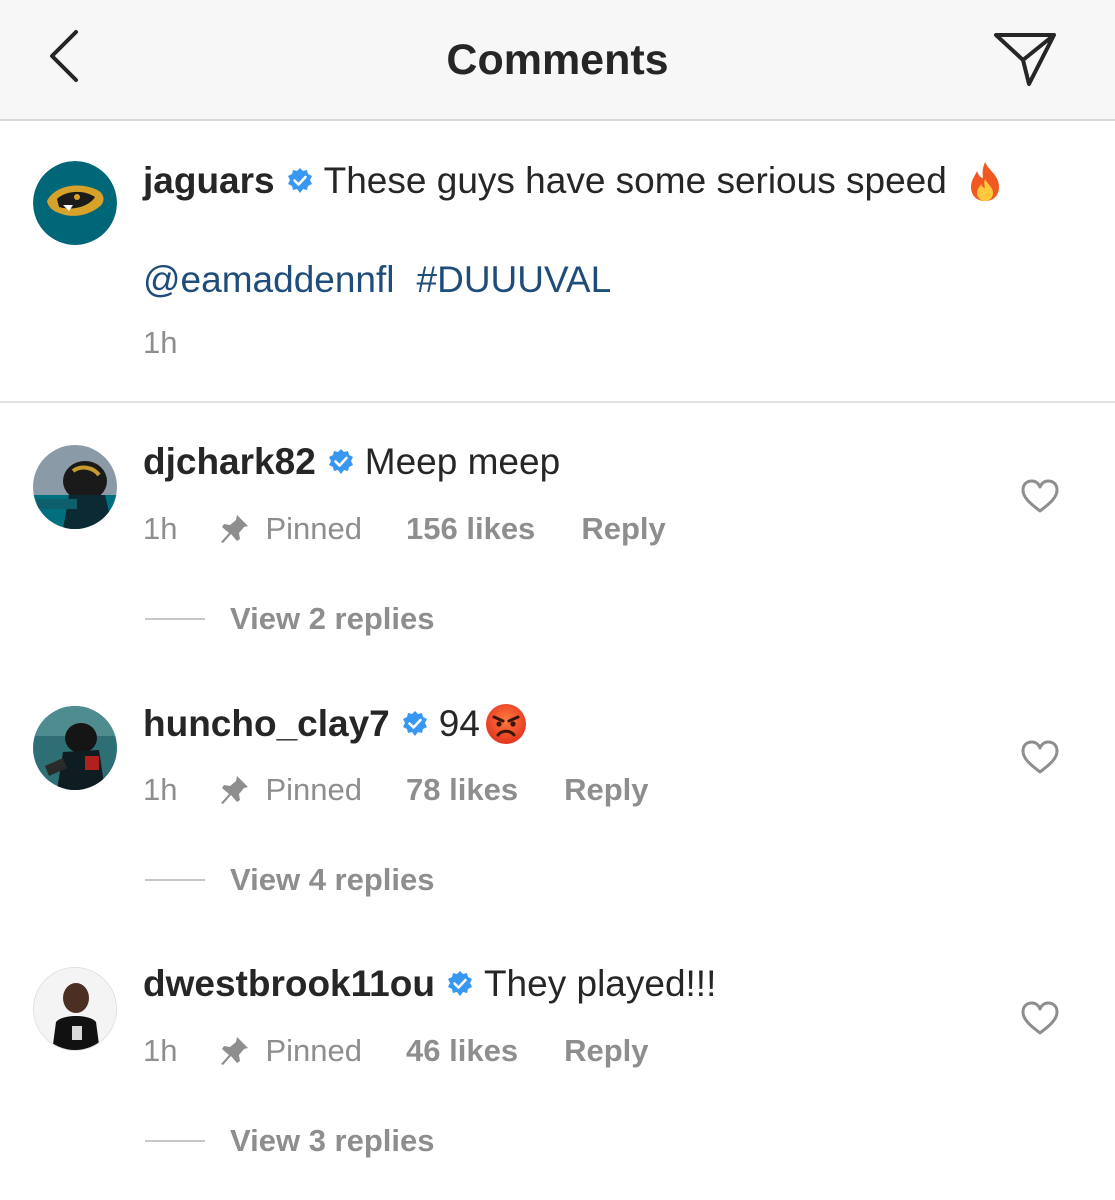  Describe the element at coordinates (209, 181) in the screenshot. I see `username: jaguars` at that location.